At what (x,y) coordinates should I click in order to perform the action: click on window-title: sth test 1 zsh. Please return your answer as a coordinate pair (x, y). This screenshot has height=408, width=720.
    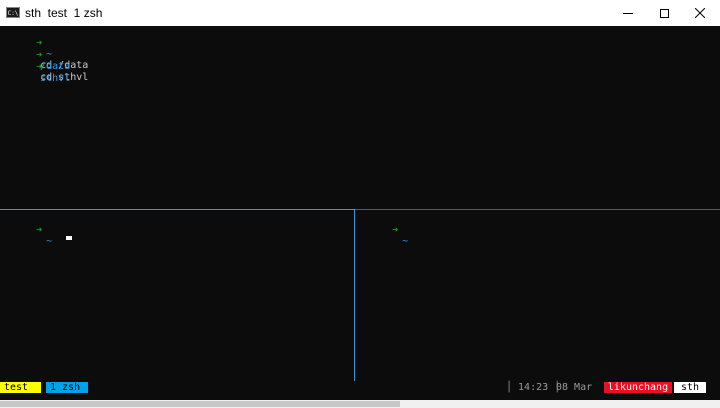
    Looking at the image, I should click on (64, 13).